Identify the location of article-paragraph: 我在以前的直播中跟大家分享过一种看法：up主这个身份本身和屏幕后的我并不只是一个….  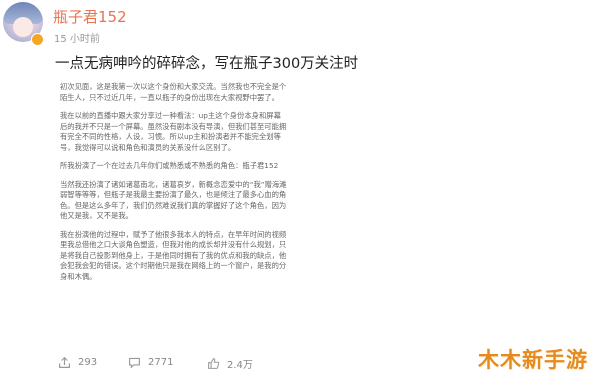
(173, 131).